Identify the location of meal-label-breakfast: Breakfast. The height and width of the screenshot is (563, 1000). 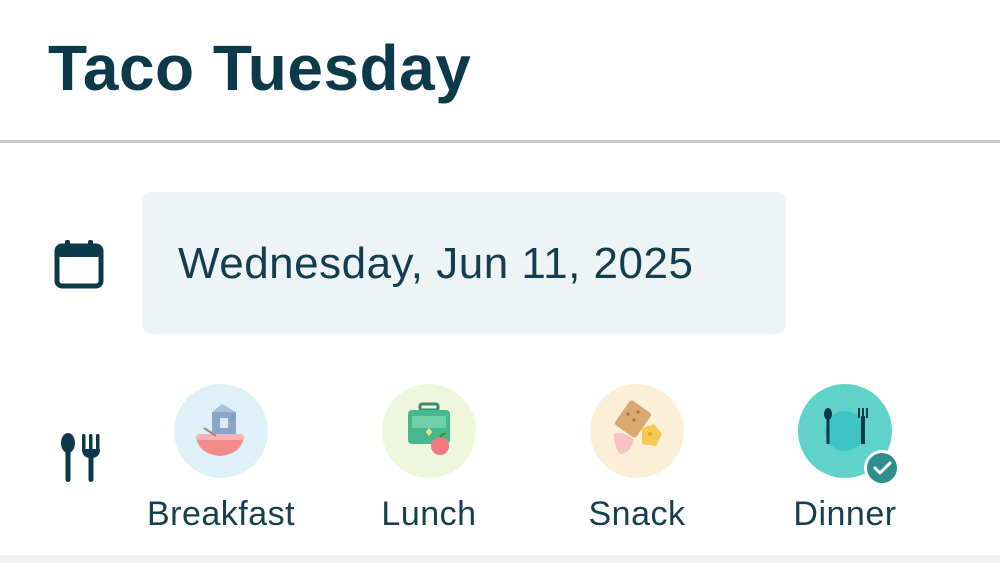
(221, 514).